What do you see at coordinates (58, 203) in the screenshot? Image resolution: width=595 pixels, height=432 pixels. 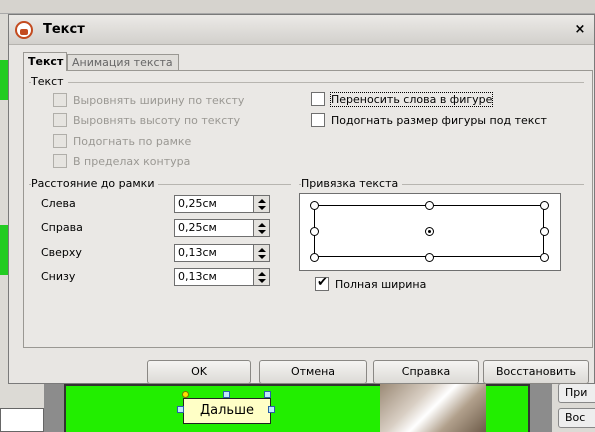 I see `field-label-left: Слева` at bounding box center [58, 203].